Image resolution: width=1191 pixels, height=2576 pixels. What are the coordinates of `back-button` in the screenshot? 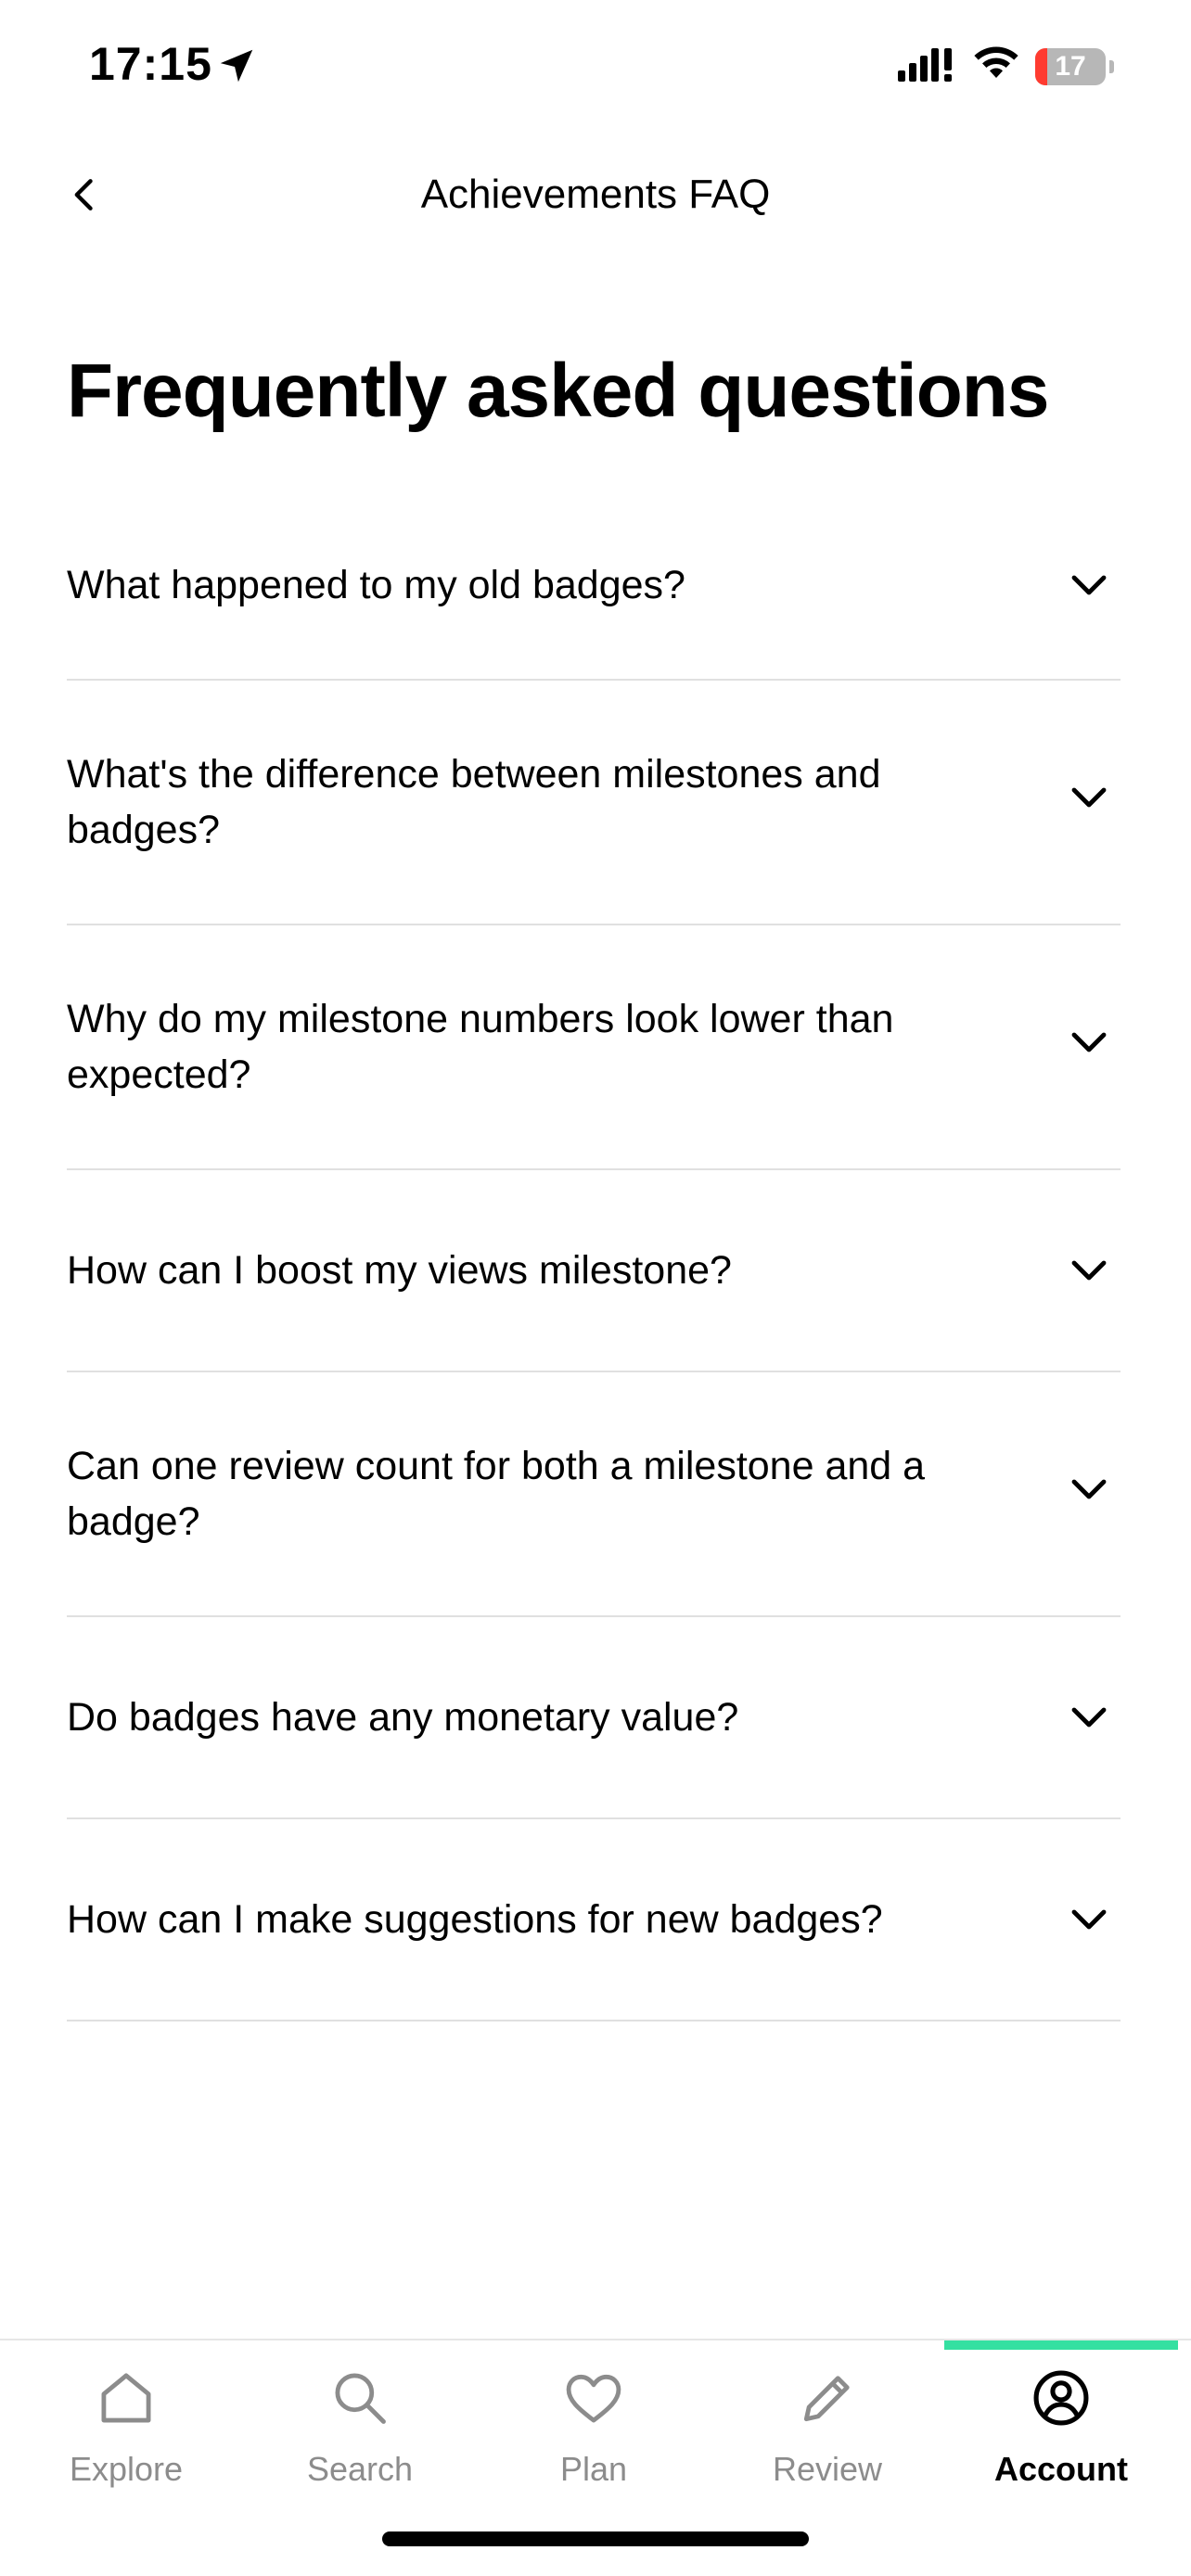 It's located at (85, 194).